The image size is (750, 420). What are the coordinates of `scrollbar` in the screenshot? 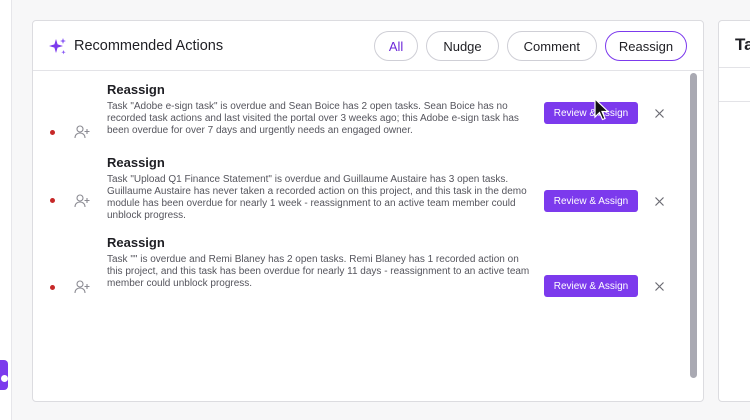 It's located at (694, 235).